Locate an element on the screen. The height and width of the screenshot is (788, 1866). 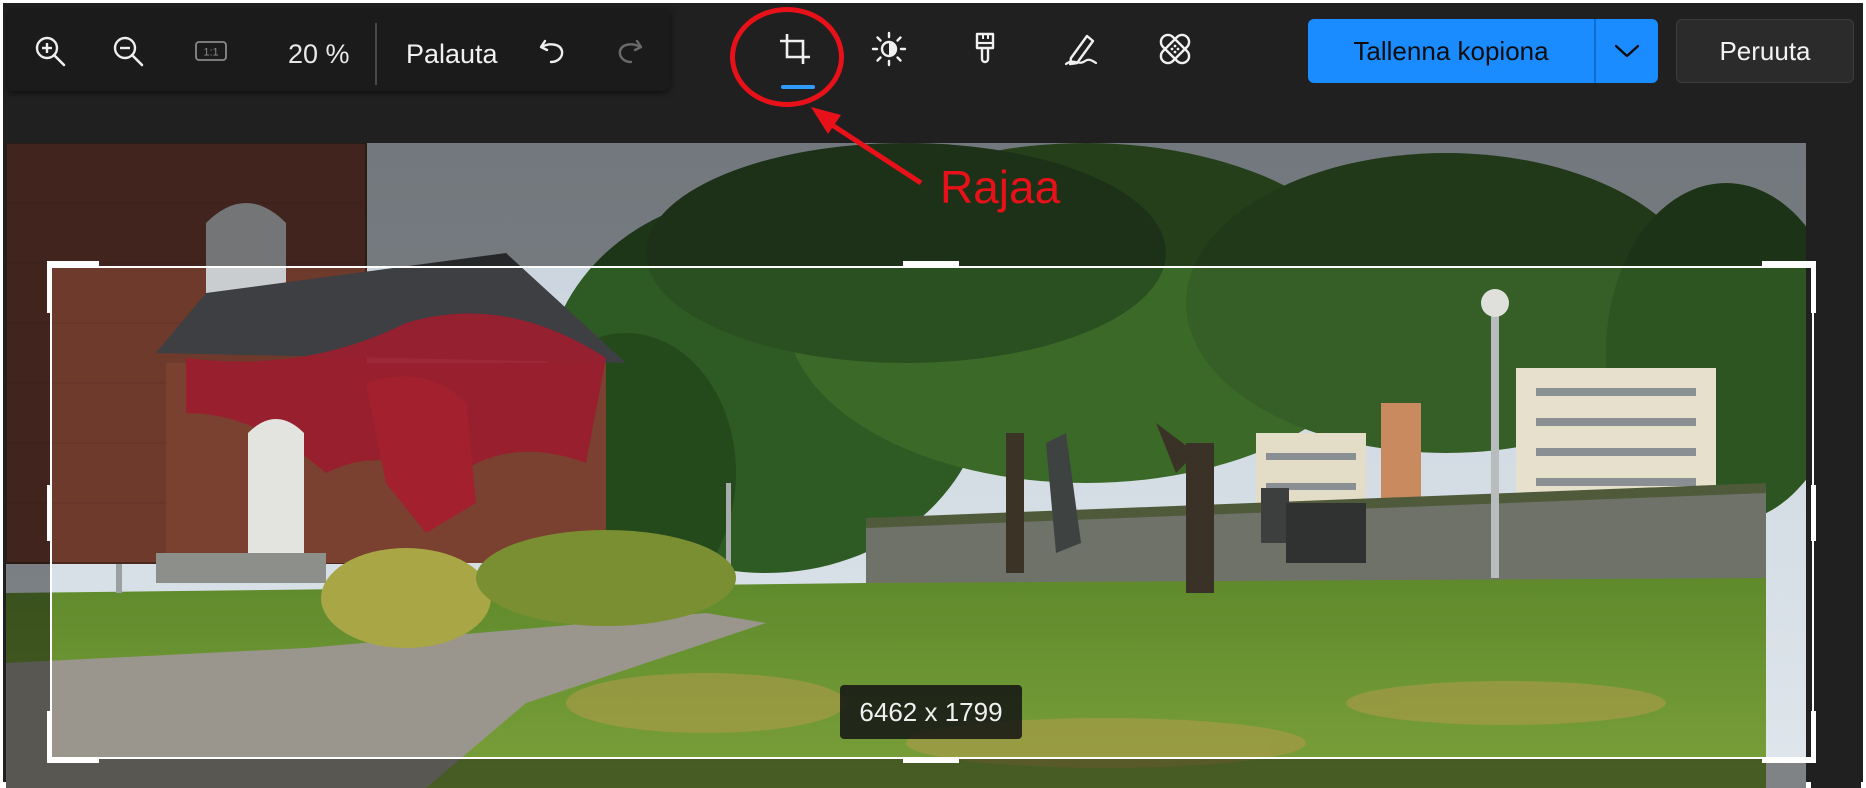
crop-handle-bottom-left-v is located at coordinates (49, 737).